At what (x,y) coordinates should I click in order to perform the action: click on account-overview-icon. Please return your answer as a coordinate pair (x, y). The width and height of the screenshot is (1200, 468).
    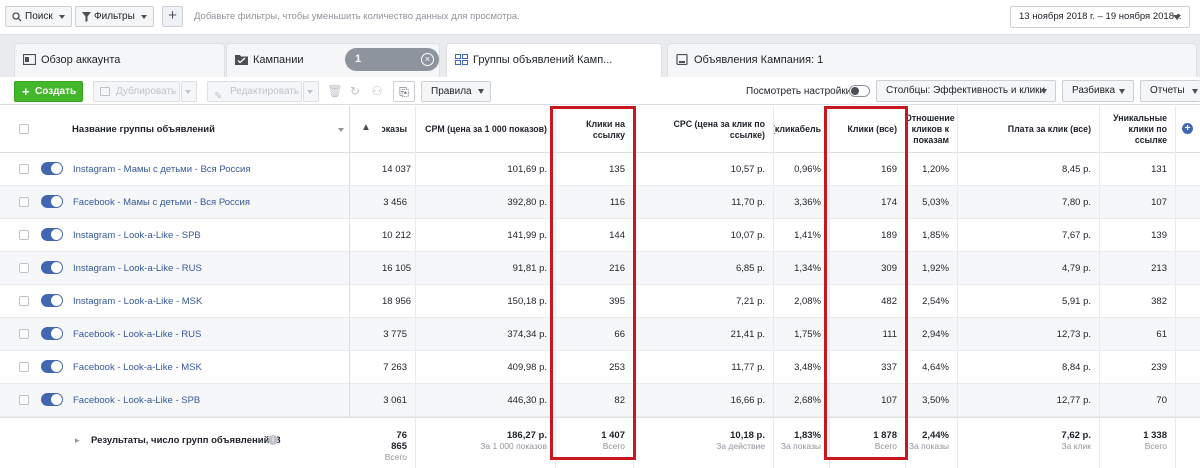
    Looking at the image, I should click on (29, 59).